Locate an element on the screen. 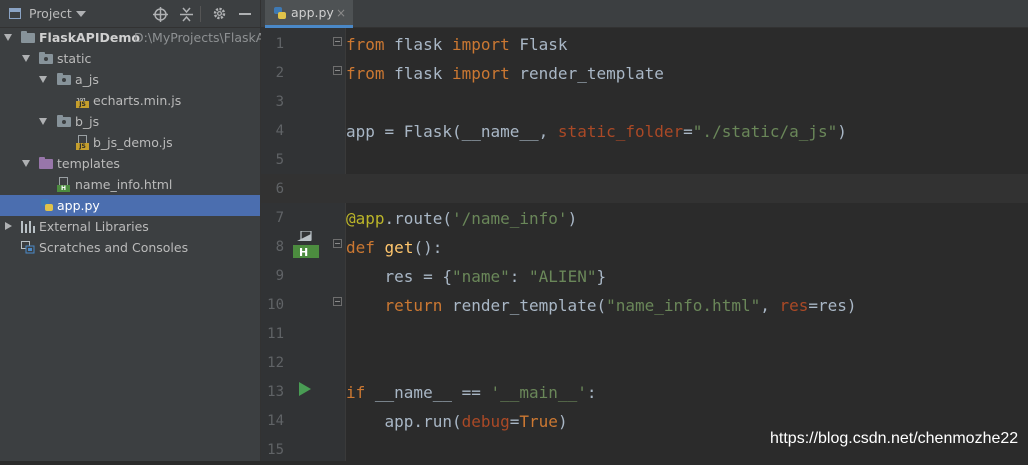 The image size is (1028, 465). svg-text: H is located at coordinates (303, 252).